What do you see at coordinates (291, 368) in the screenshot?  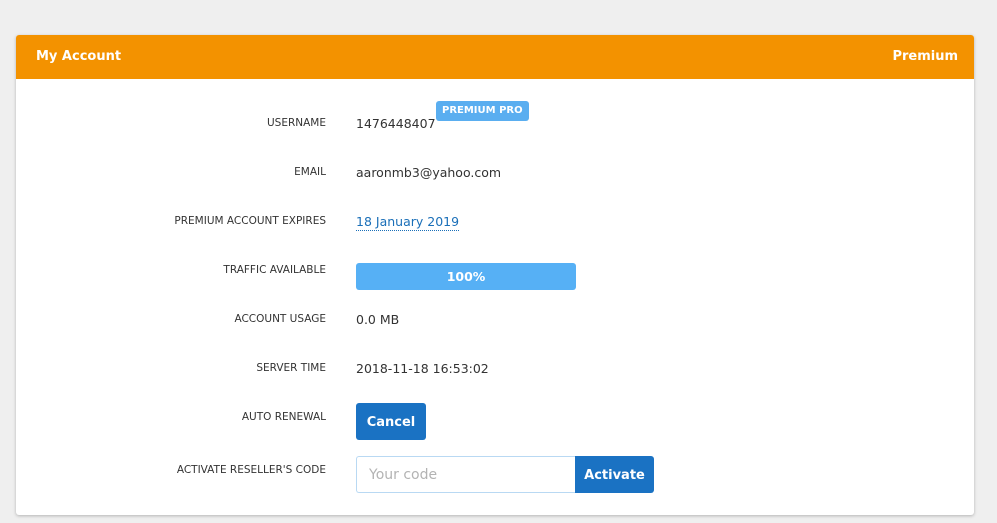 I see `server-time-label: SERVER TIME` at bounding box center [291, 368].